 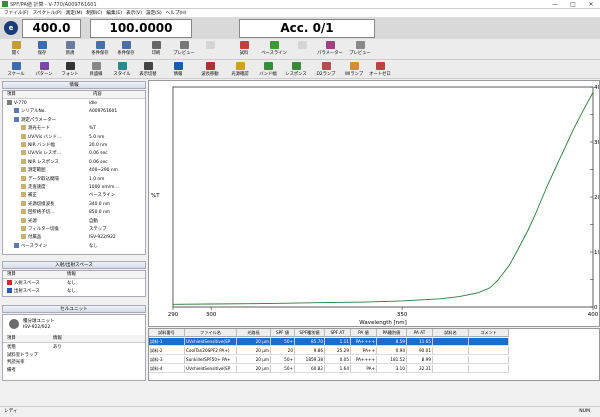 What do you see at coordinates (310, 342) in the screenshot?
I see `table-cell: 85.70` at bounding box center [310, 342].